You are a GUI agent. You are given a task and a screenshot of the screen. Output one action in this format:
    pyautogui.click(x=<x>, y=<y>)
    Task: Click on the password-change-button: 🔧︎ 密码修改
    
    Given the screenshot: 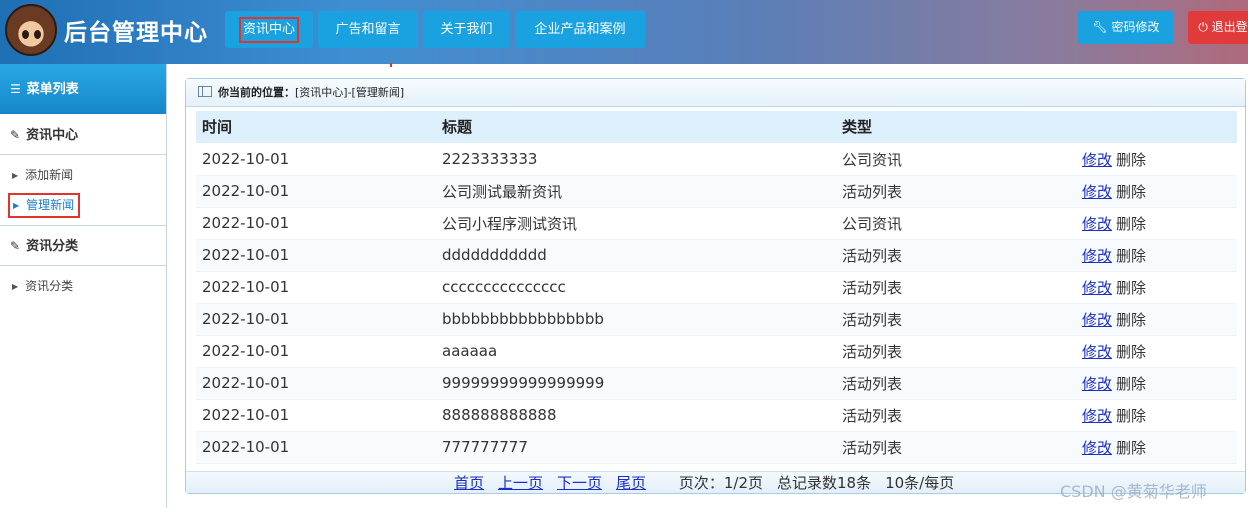 What is the action you would take?
    pyautogui.click(x=1126, y=27)
    